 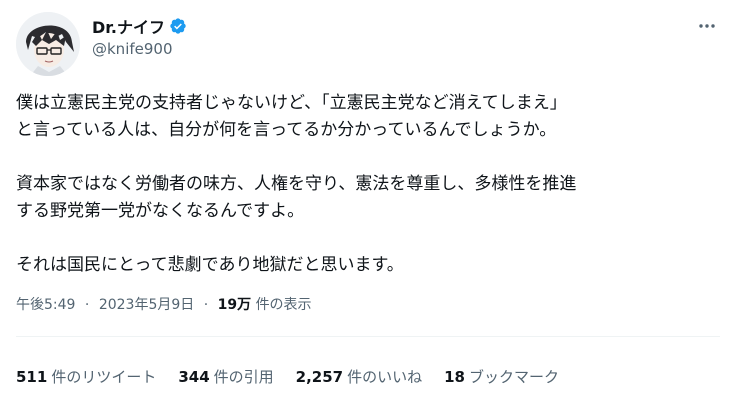 I want to click on quotes-stat: 344 件の引用, so click(x=225, y=376).